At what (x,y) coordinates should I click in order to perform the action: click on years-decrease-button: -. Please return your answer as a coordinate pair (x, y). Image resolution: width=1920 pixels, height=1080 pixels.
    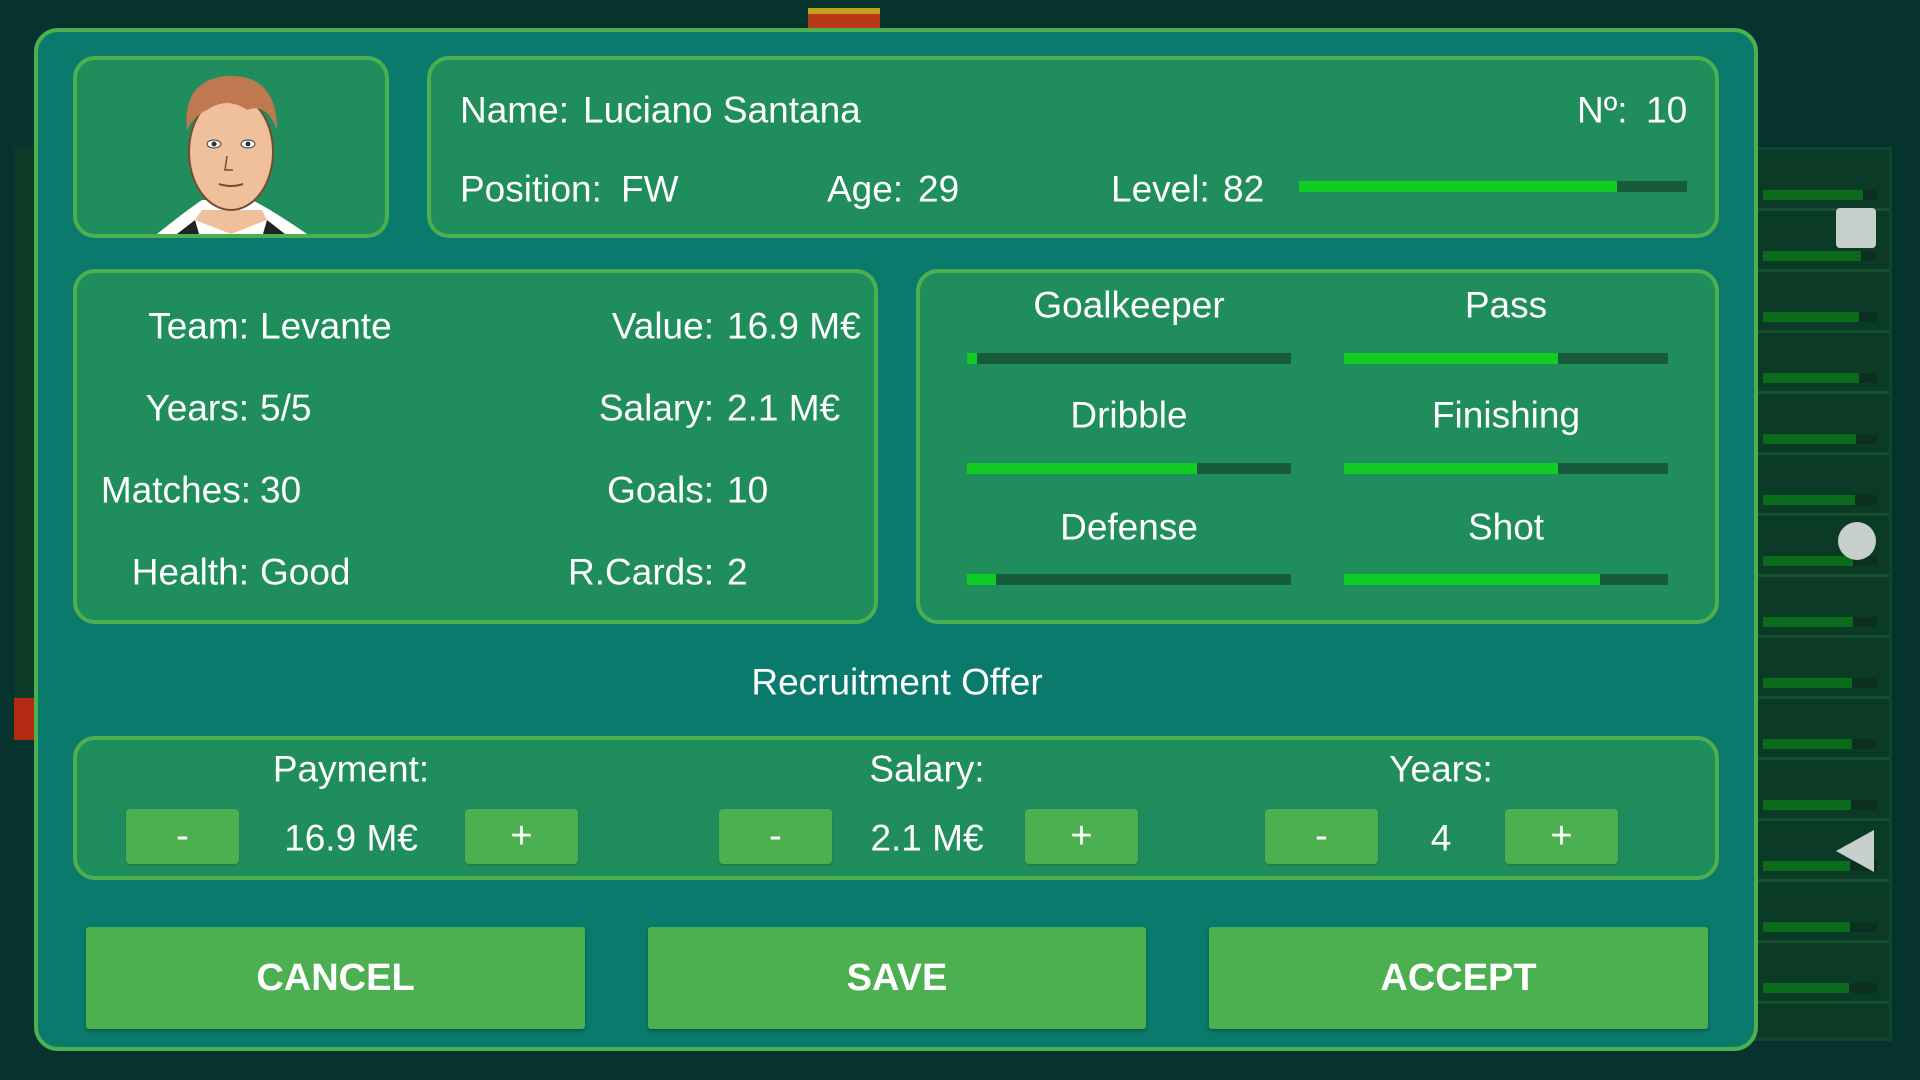
    Looking at the image, I should click on (1321, 836).